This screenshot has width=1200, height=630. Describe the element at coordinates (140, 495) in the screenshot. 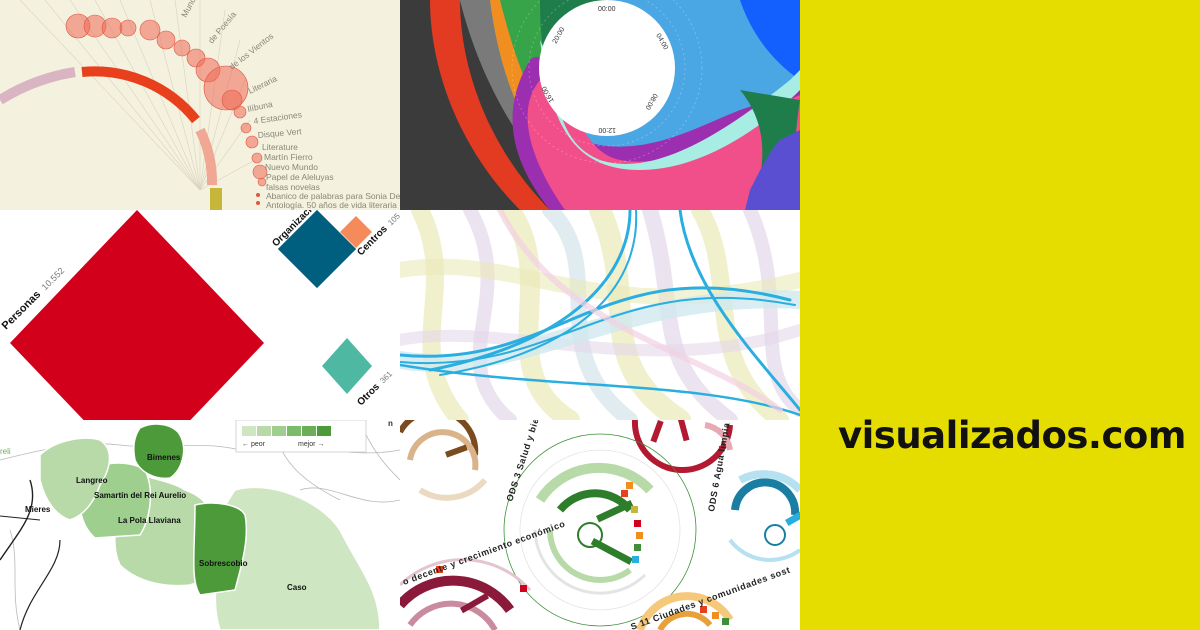

I see `region-label: Samartín del Rei Aurelio` at that location.